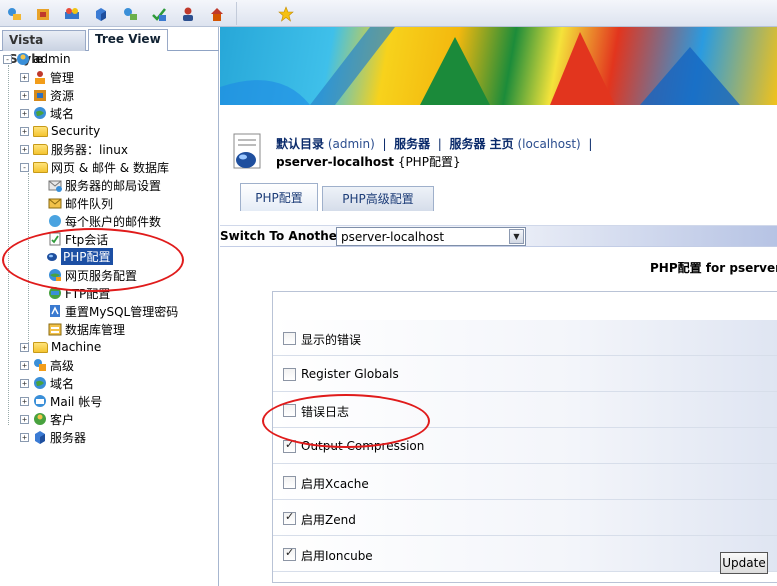 This screenshot has width=777, height=586. I want to click on tree-item-label: Security, so click(76, 131).